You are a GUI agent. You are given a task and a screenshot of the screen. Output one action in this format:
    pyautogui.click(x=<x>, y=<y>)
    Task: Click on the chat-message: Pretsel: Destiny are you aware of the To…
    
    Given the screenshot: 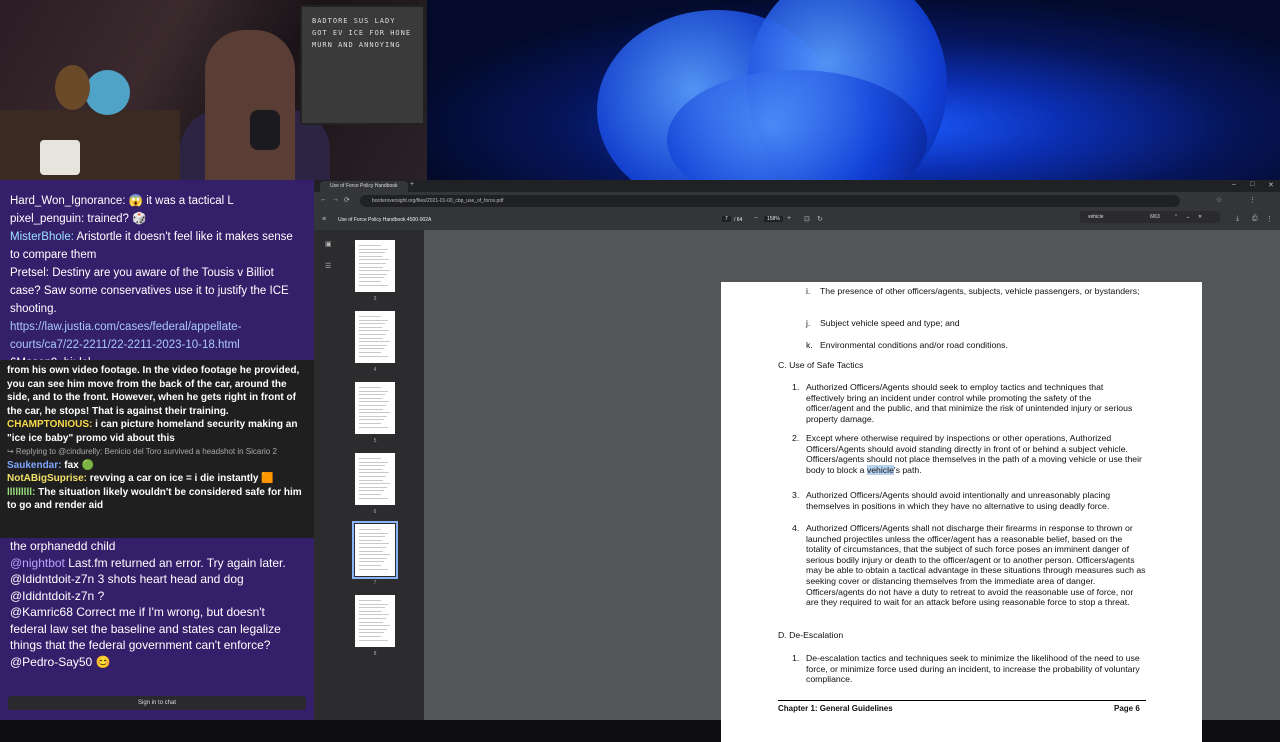 What is the action you would take?
    pyautogui.click(x=157, y=291)
    